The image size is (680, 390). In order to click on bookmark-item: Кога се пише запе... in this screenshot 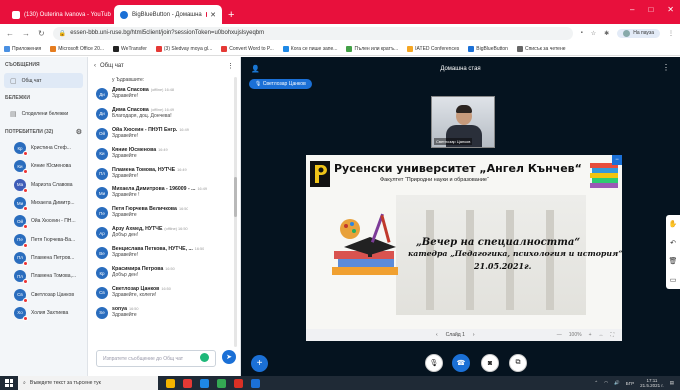, I will do `click(309, 48)`.